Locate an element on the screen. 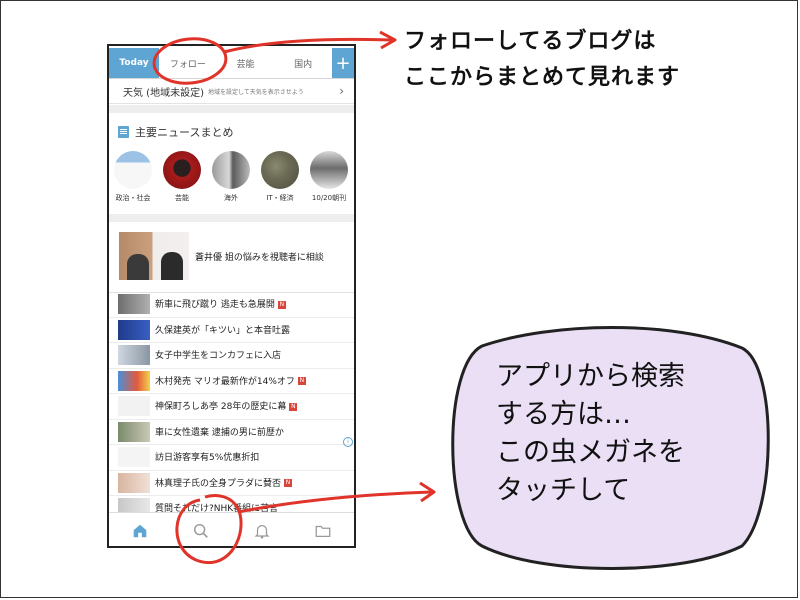 This screenshot has width=800, height=600. news-title: 女子中学生をコンカフェに入店 is located at coordinates (218, 356).